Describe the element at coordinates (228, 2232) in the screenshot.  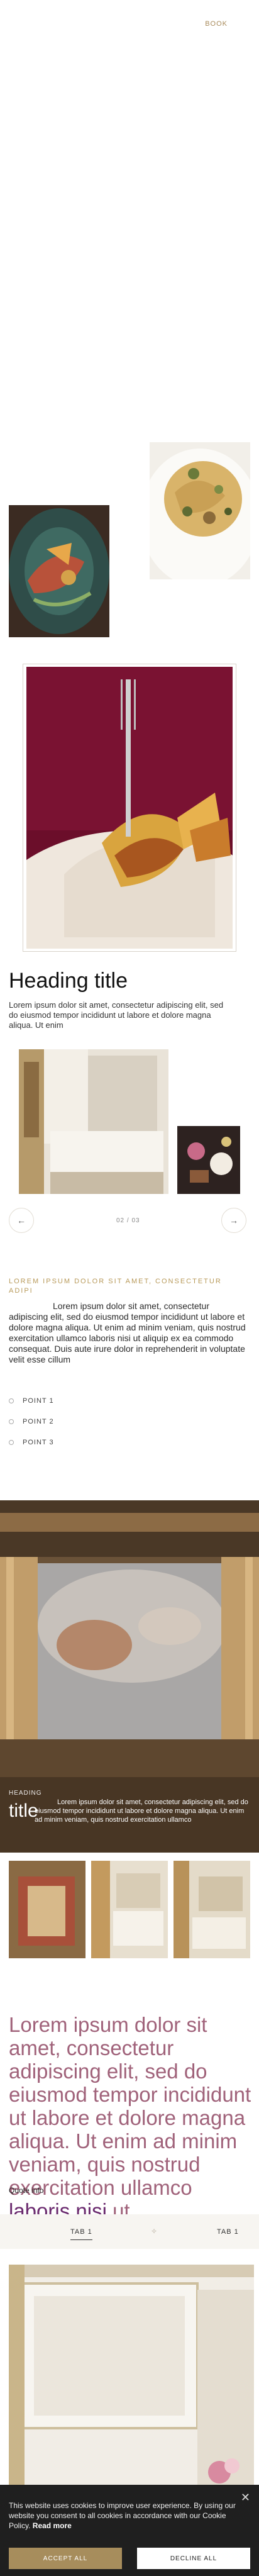
I see `tab-2: TAB 1` at that location.